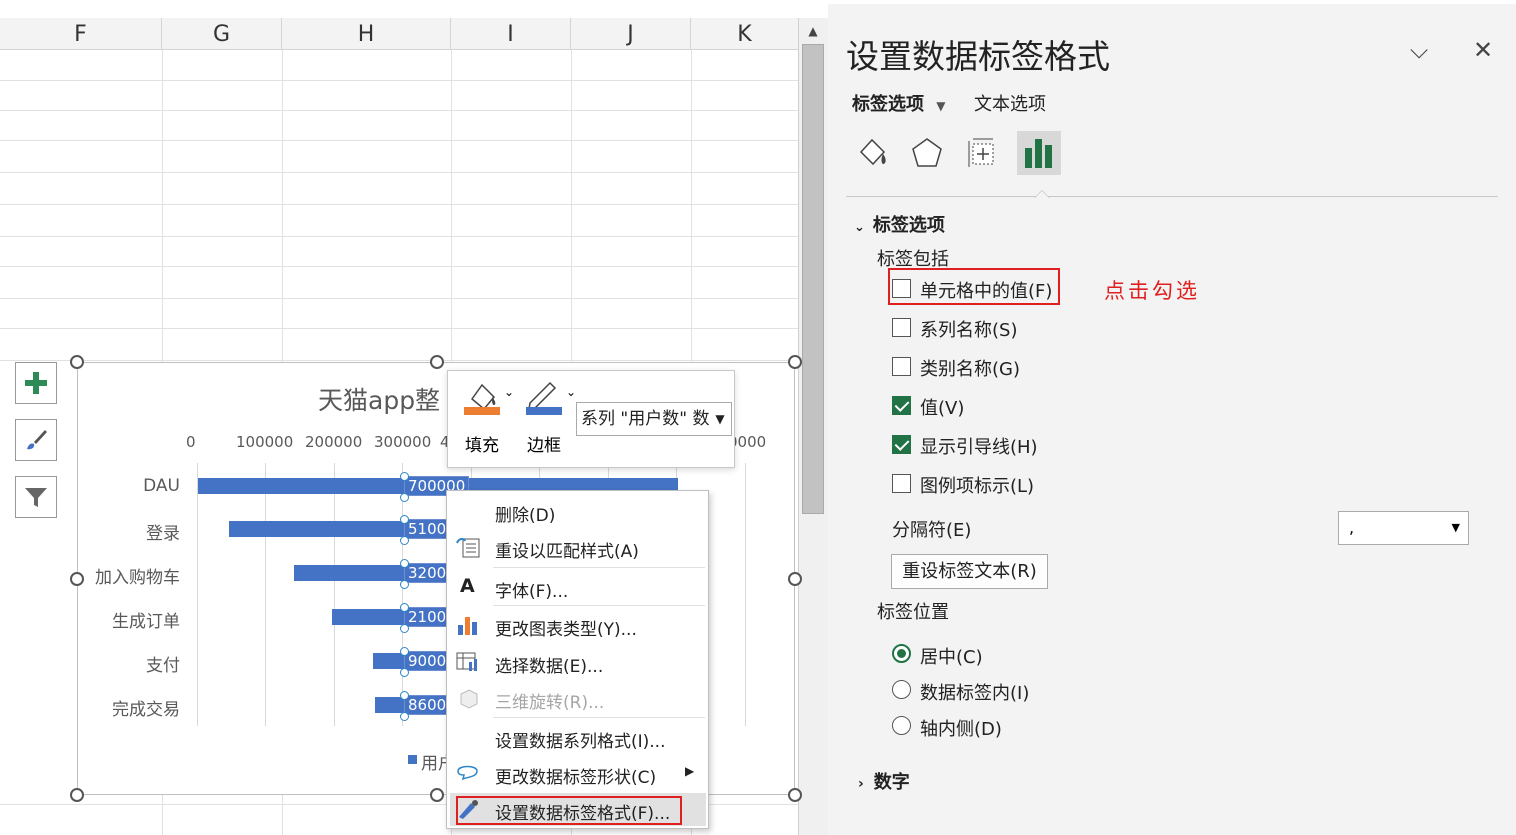  What do you see at coordinates (872, 153) in the screenshot?
I see `fill-line-tab` at bounding box center [872, 153].